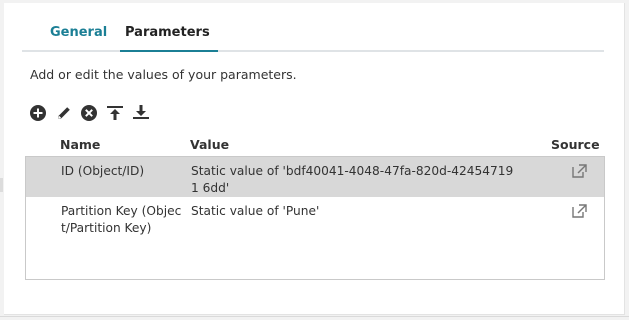  I want to click on parameter-name: Partition Key (Object/Partition Key), so click(121, 219).